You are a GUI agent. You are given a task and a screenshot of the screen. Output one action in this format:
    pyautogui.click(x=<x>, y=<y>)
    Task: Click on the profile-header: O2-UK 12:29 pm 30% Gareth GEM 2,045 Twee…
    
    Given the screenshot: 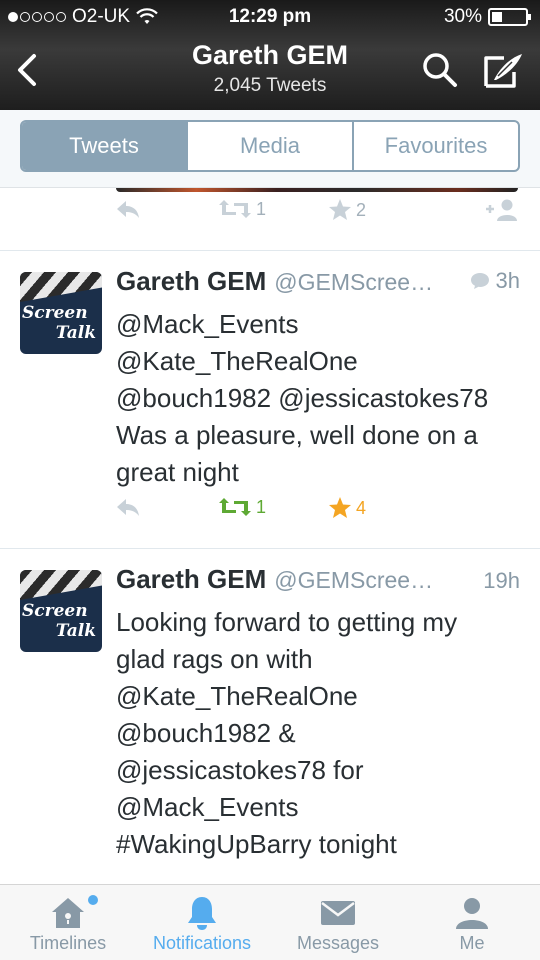 What is the action you would take?
    pyautogui.click(x=270, y=55)
    